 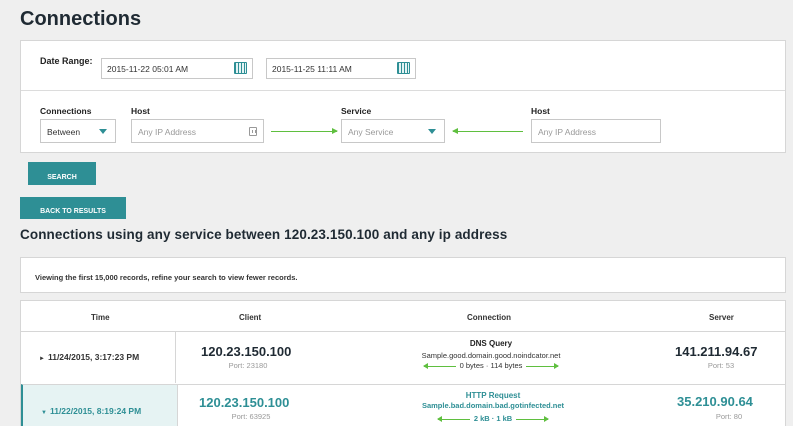 I want to click on host-placeholder: Any IP Address, so click(x=167, y=132).